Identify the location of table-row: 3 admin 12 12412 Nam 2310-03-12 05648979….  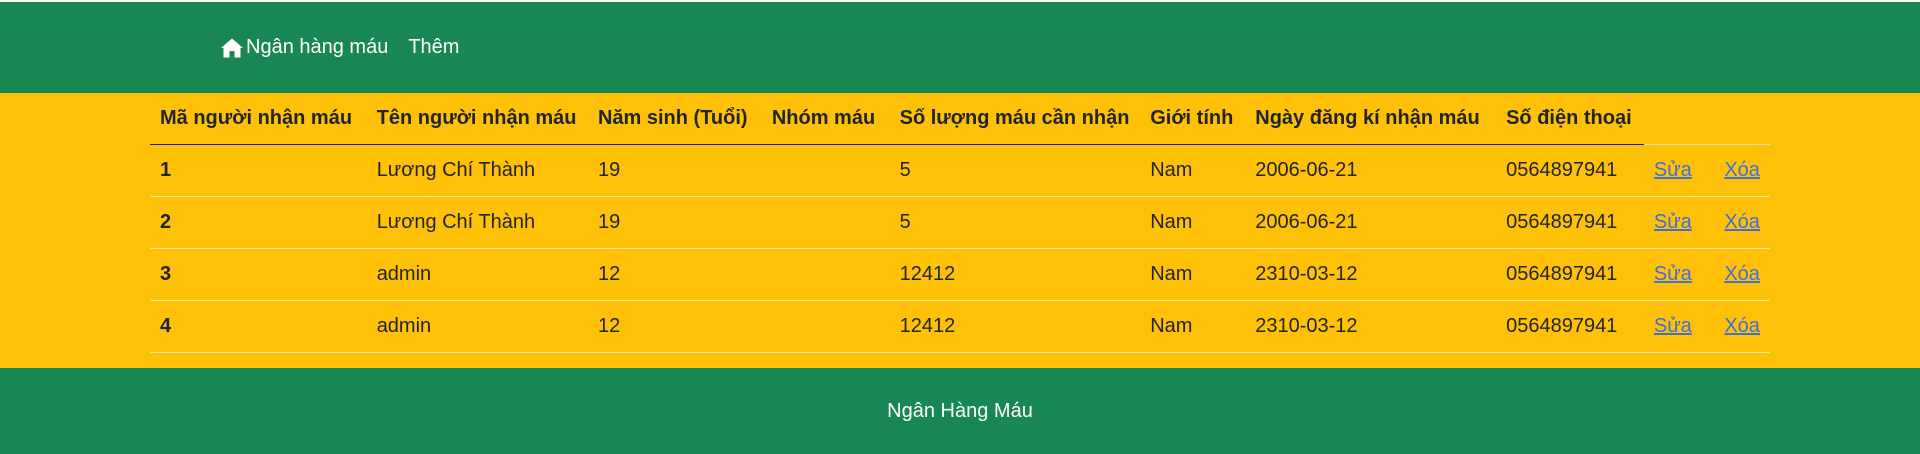
(960, 274).